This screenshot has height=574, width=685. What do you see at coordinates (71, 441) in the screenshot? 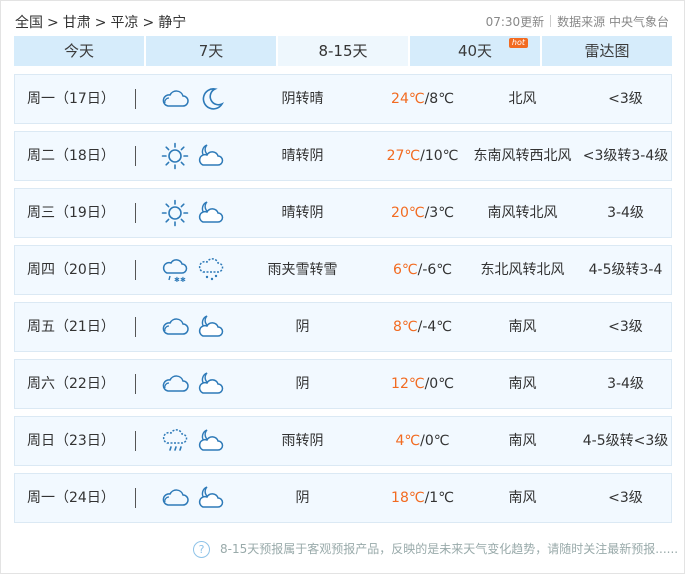
I see `day-label: 周日（23日）` at bounding box center [71, 441].